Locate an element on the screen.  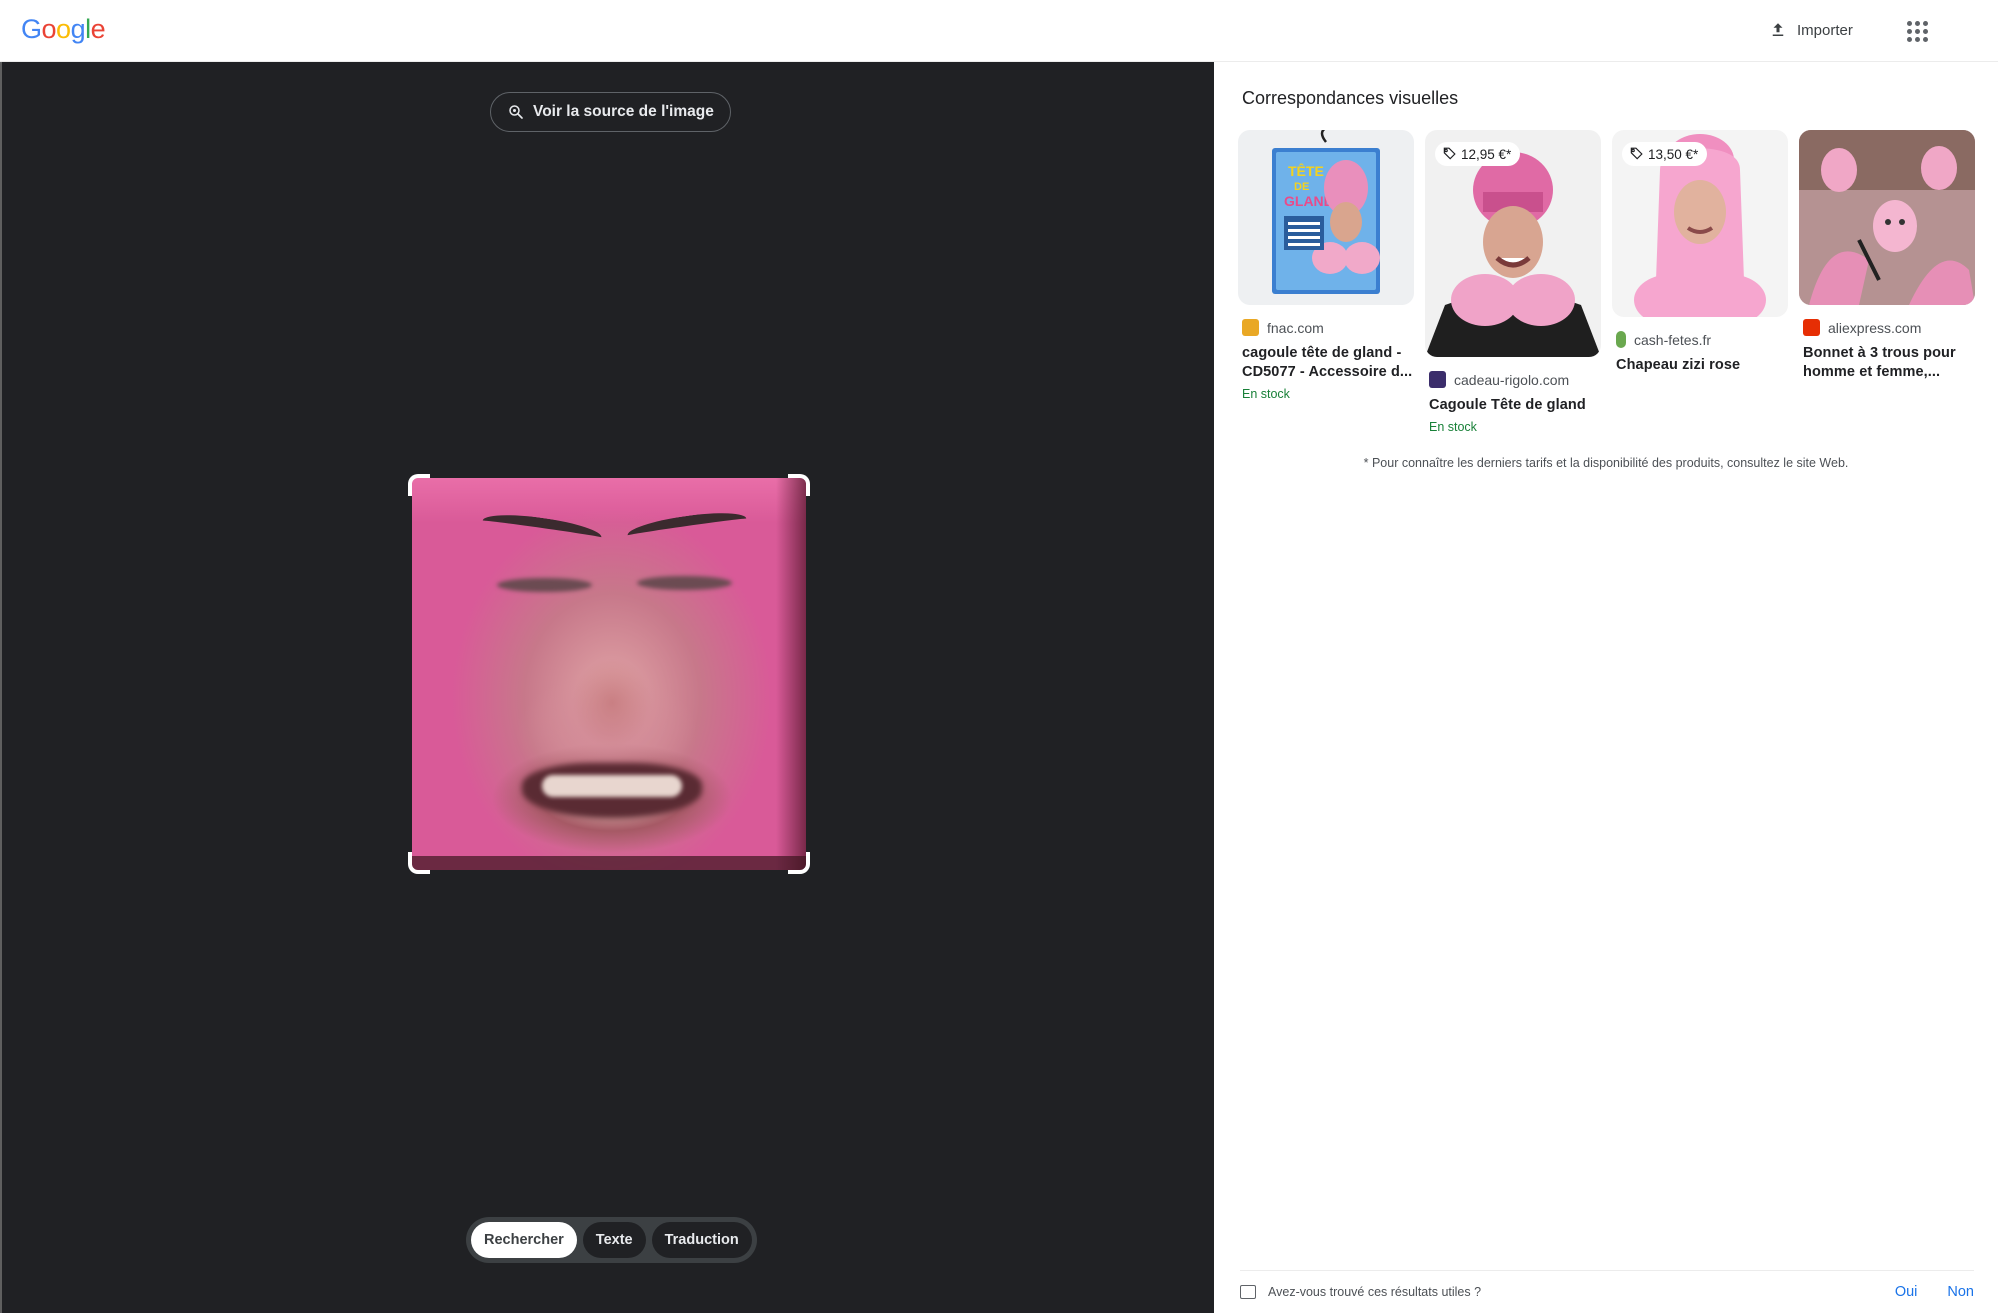
feedback-question: Avez-vous trouvé ces résultats utiles ? is located at coordinates (1375, 1291).